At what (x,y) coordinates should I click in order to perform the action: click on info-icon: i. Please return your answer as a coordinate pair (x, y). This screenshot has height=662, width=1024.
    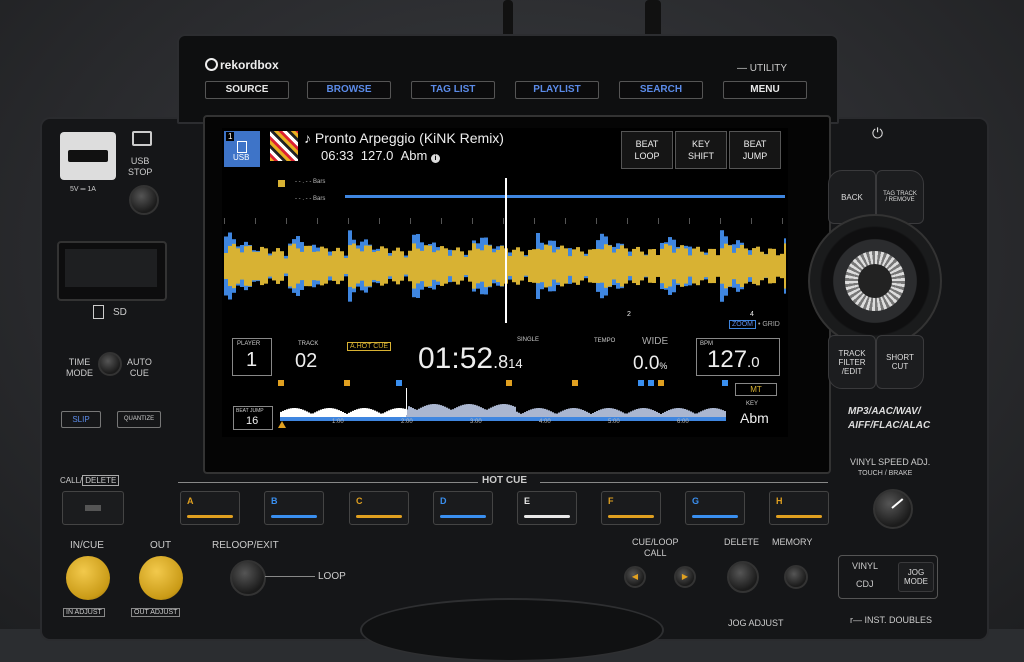
    Looking at the image, I should click on (435, 158).